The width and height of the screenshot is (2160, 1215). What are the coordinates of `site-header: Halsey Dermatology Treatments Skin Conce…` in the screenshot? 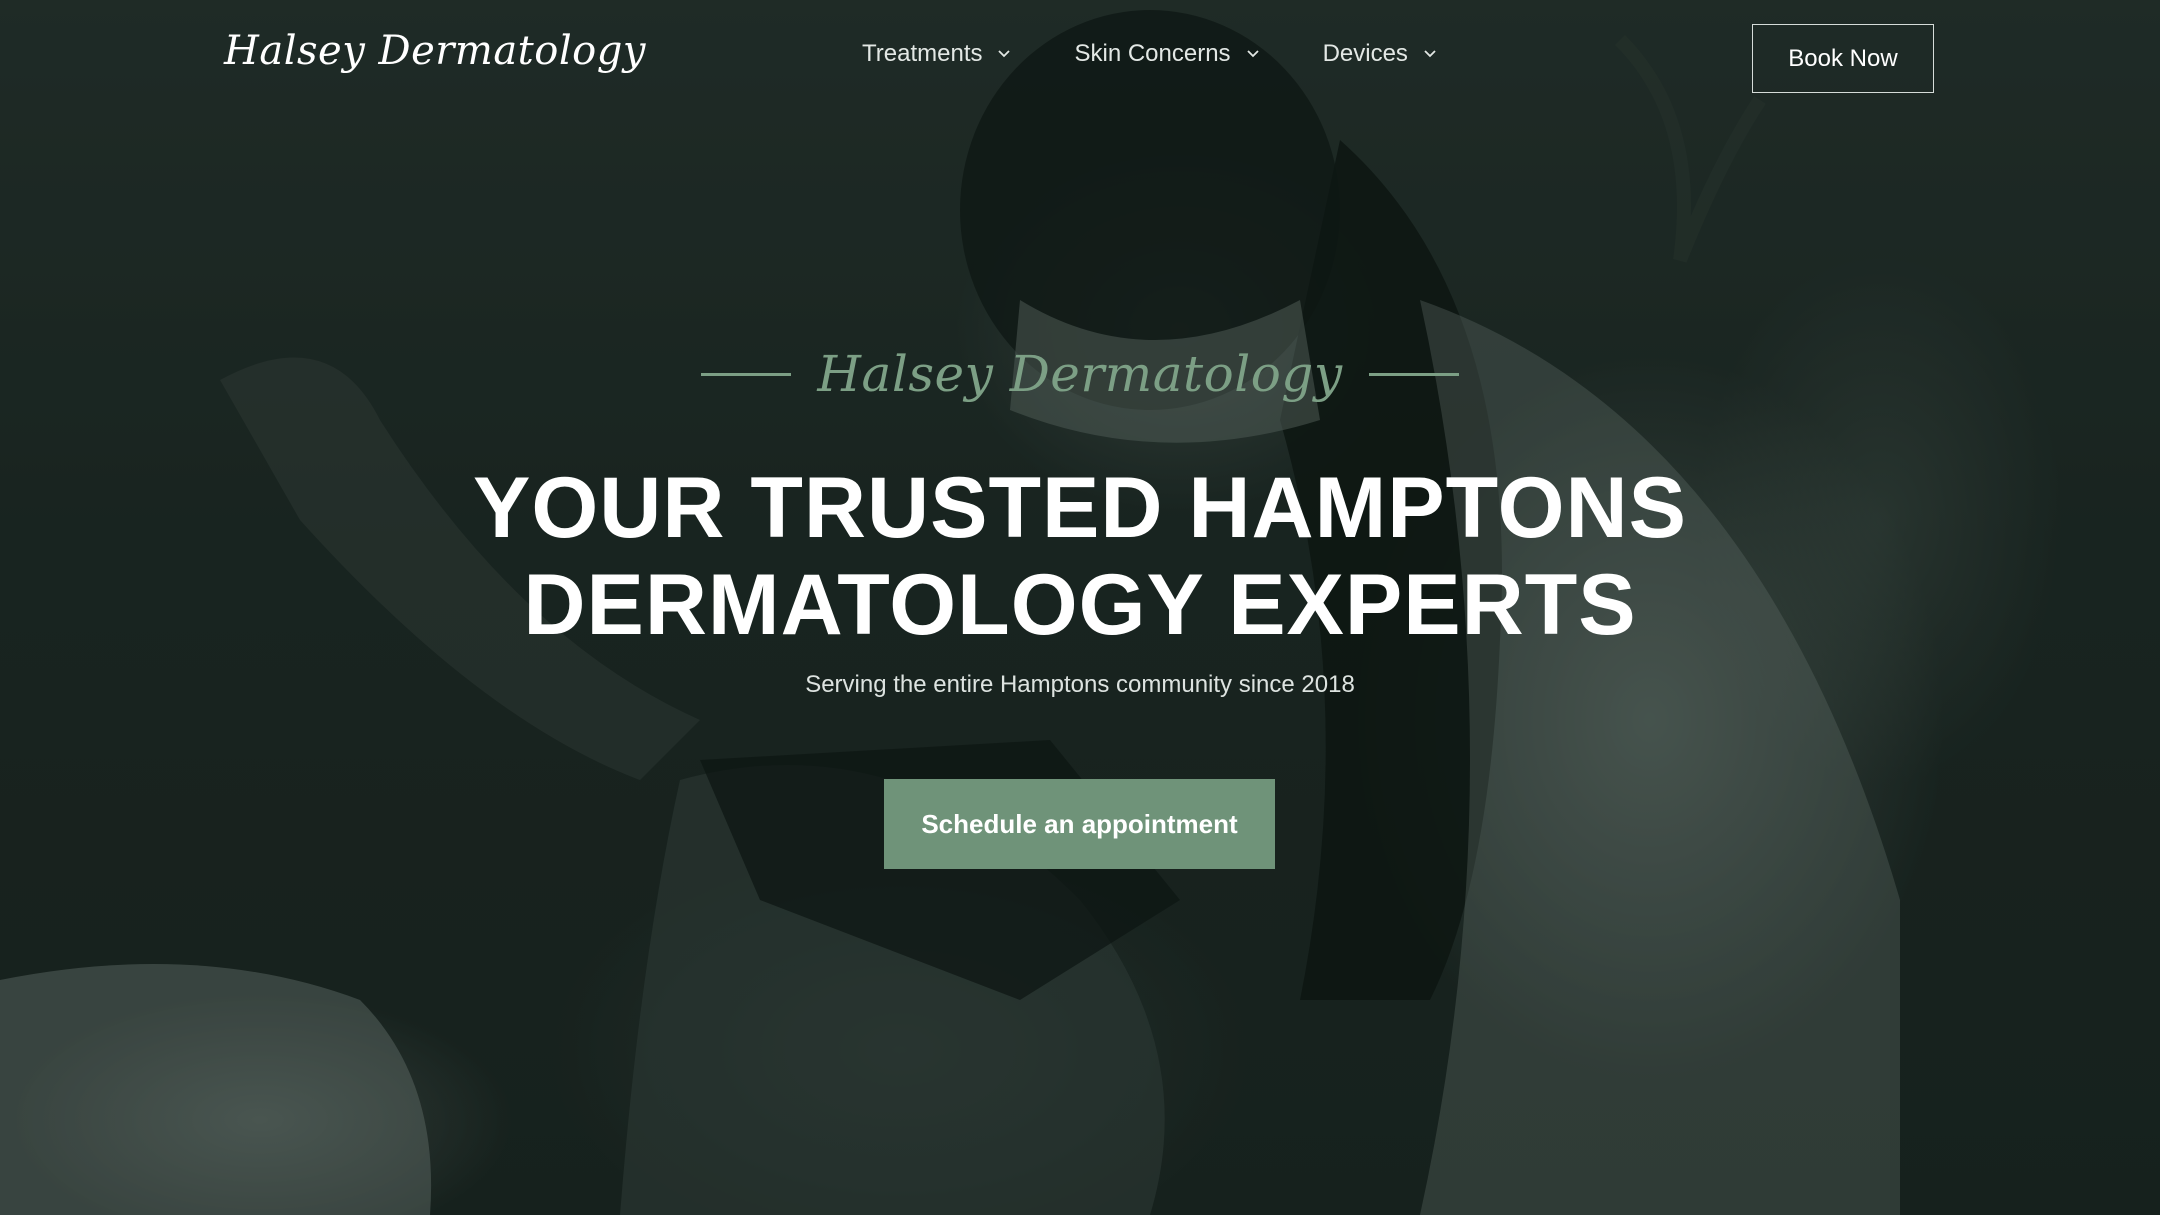 It's located at (1080, 59).